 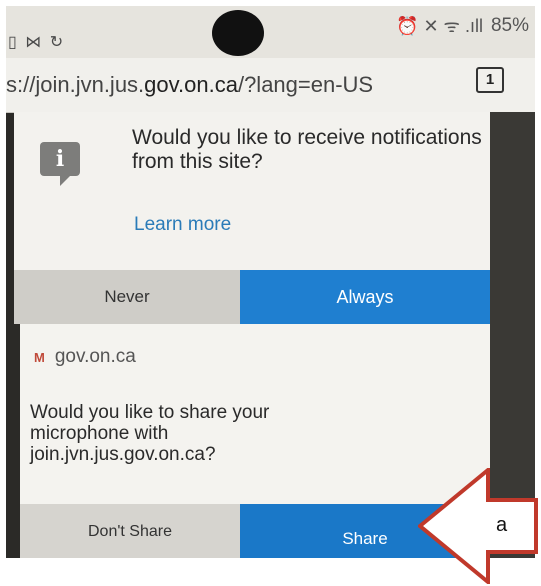 I want to click on site-favicon-icon: M, so click(x=39, y=357).